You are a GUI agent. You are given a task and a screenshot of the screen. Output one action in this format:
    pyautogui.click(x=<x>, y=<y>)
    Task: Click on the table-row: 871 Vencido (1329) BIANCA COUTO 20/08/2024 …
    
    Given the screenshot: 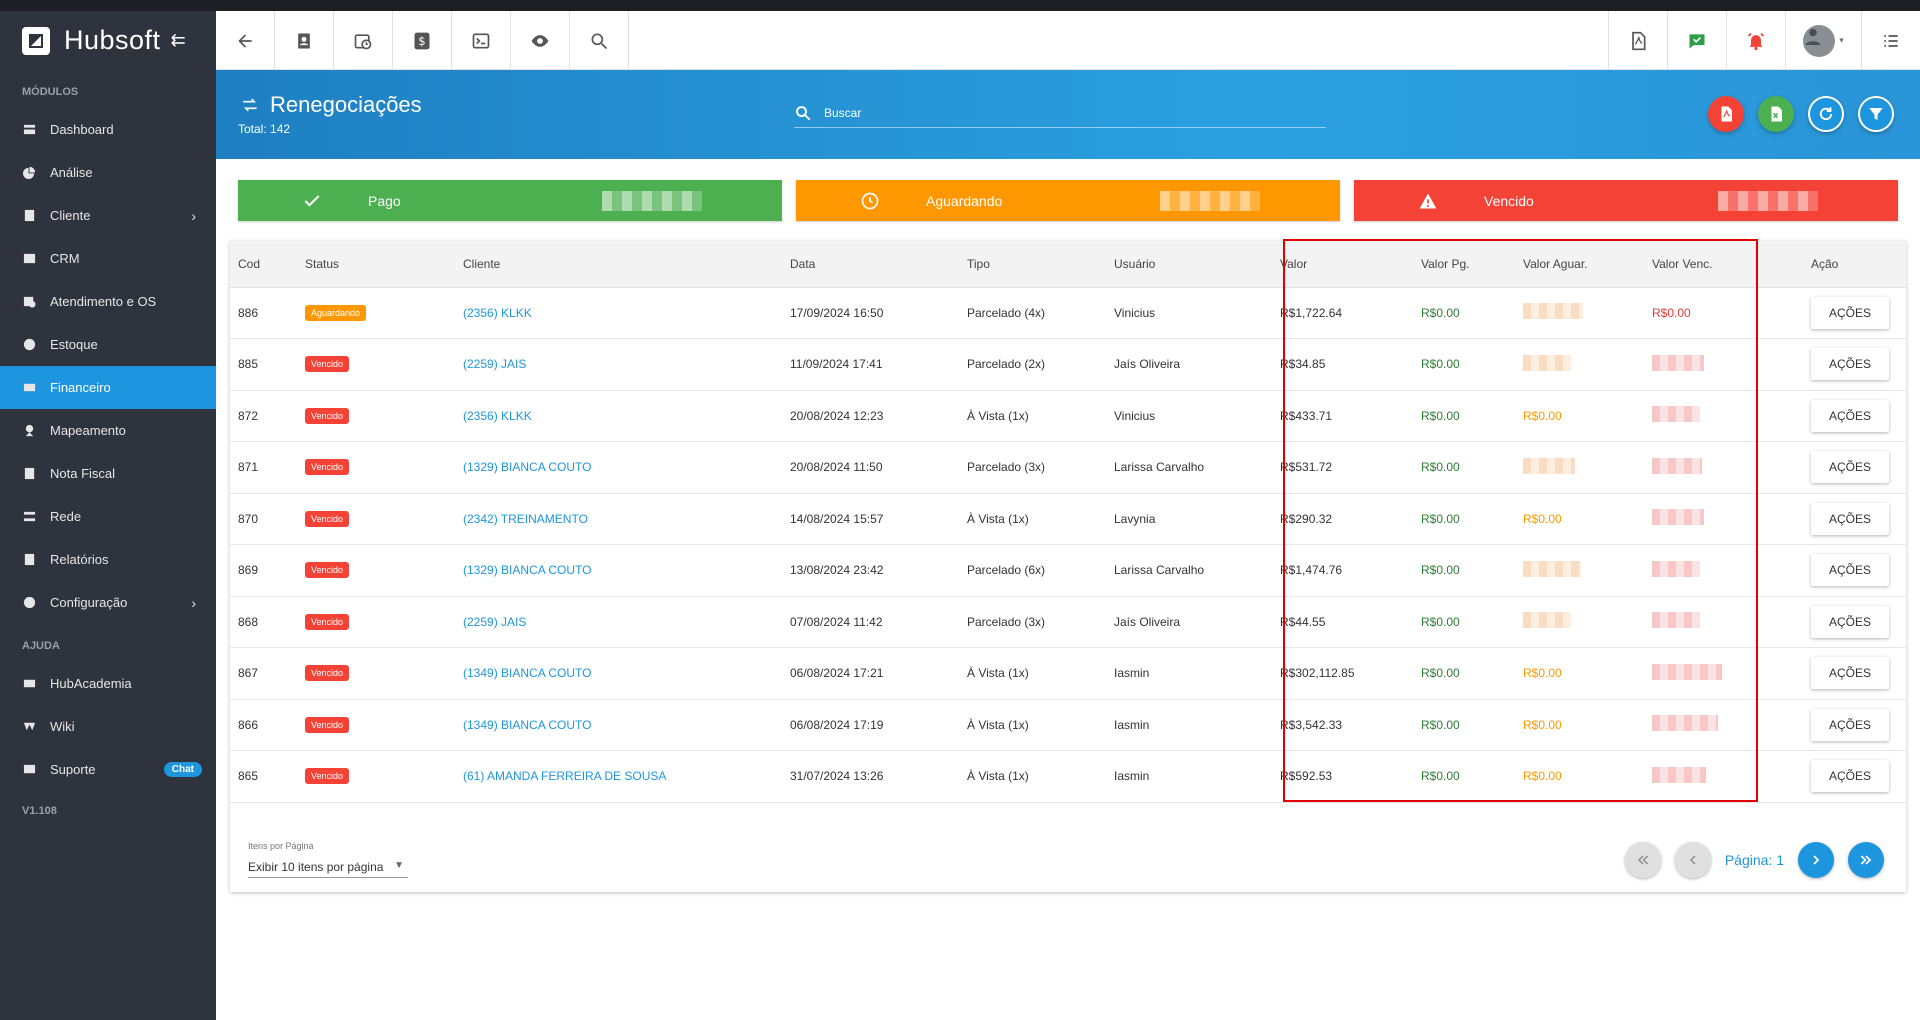 What is the action you would take?
    pyautogui.click(x=1068, y=467)
    